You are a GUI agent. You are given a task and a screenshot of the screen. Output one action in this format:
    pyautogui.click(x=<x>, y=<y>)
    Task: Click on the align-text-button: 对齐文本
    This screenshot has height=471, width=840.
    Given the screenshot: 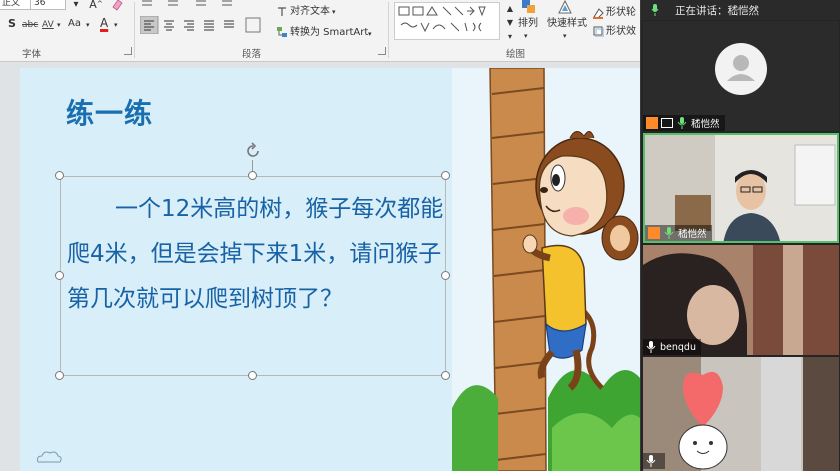 What is the action you would take?
    pyautogui.click(x=310, y=12)
    